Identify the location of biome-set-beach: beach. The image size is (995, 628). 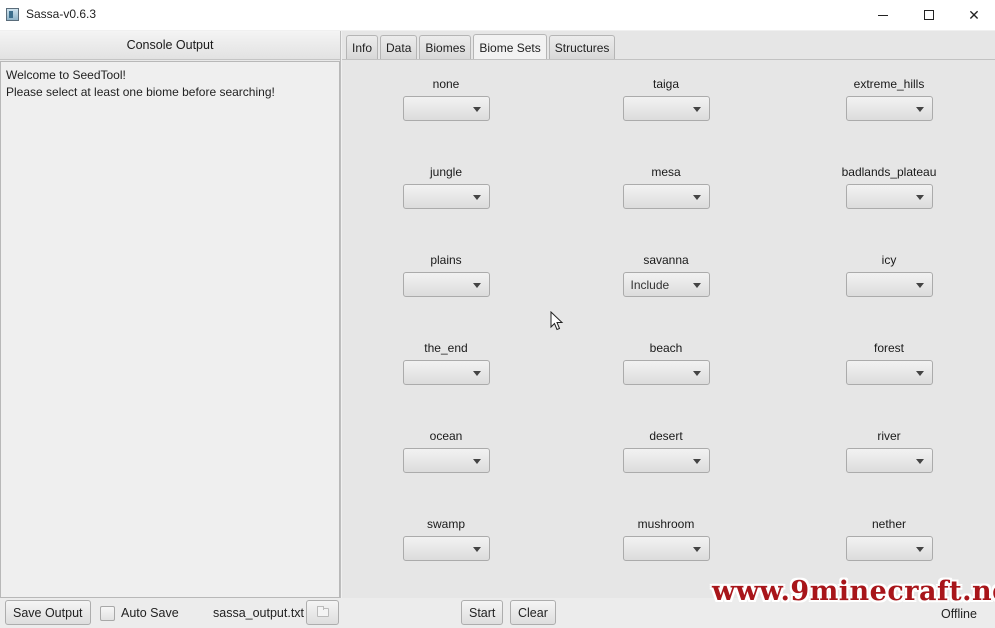
(666, 364).